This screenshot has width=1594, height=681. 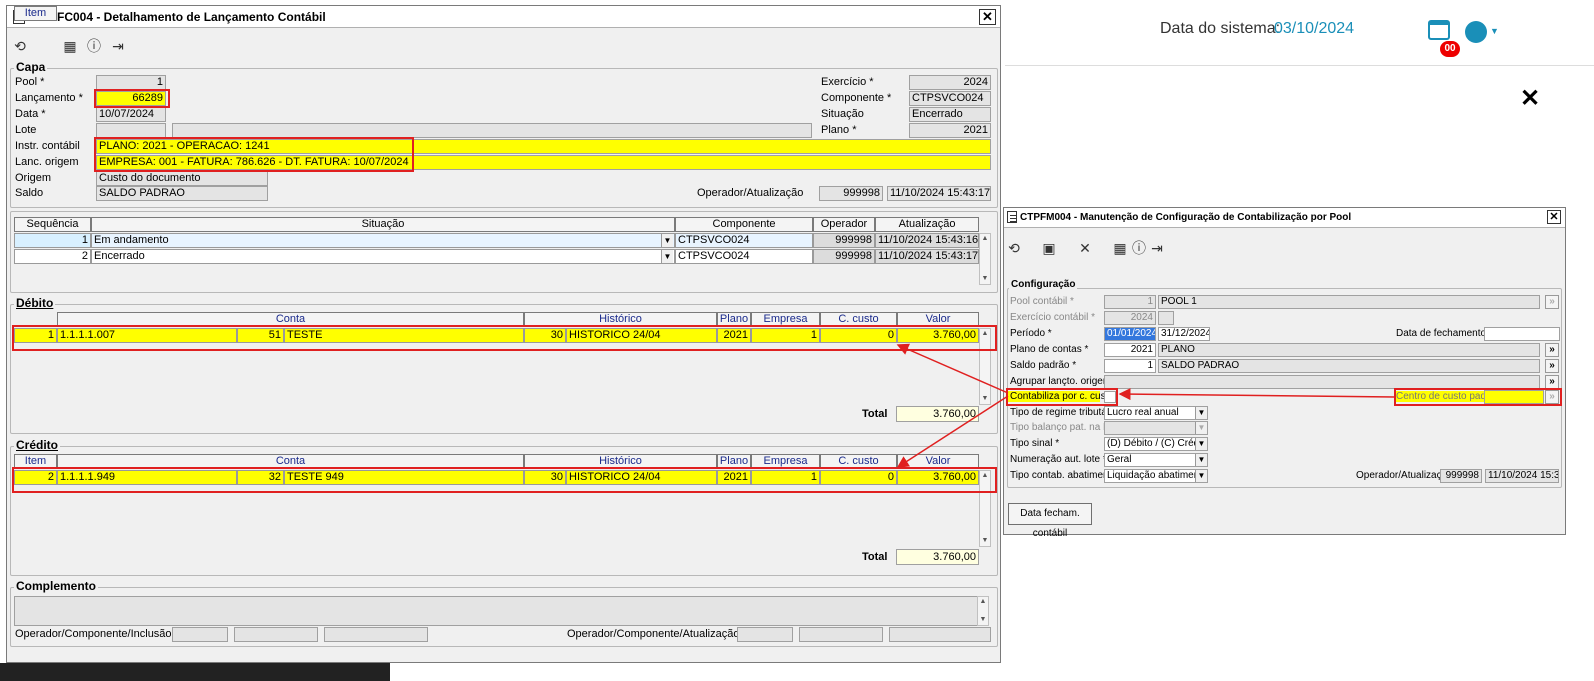 What do you see at coordinates (1257, 394) in the screenshot?
I see `arrow-to-contabiliza` at bounding box center [1257, 394].